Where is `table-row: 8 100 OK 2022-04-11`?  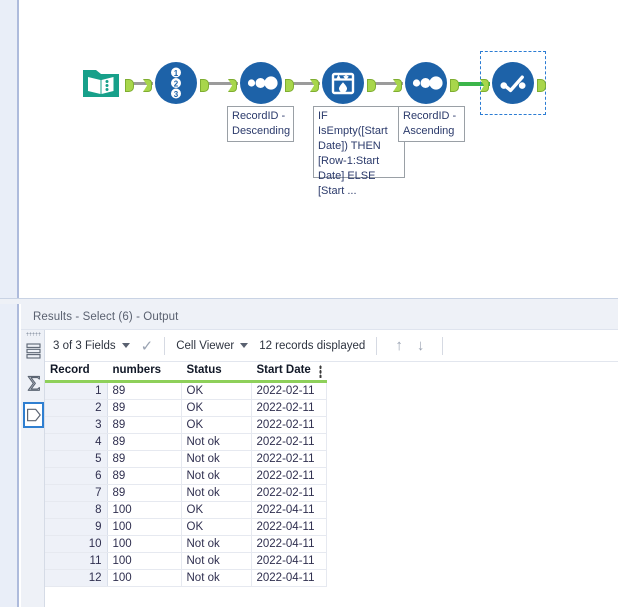
table-row: 8 100 OK 2022-04-11 is located at coordinates (186, 510).